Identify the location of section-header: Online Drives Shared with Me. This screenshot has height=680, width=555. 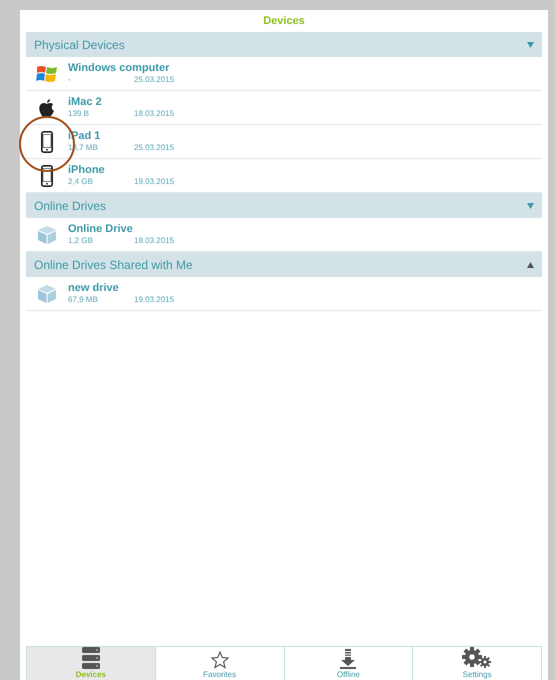
(284, 264).